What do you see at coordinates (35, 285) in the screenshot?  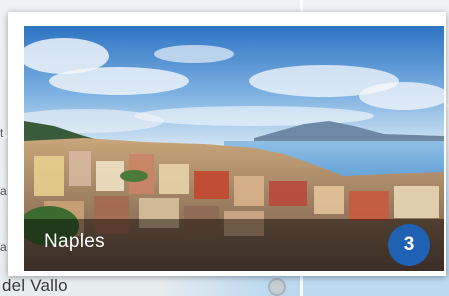 I see `map-street-label: del Vallo` at bounding box center [35, 285].